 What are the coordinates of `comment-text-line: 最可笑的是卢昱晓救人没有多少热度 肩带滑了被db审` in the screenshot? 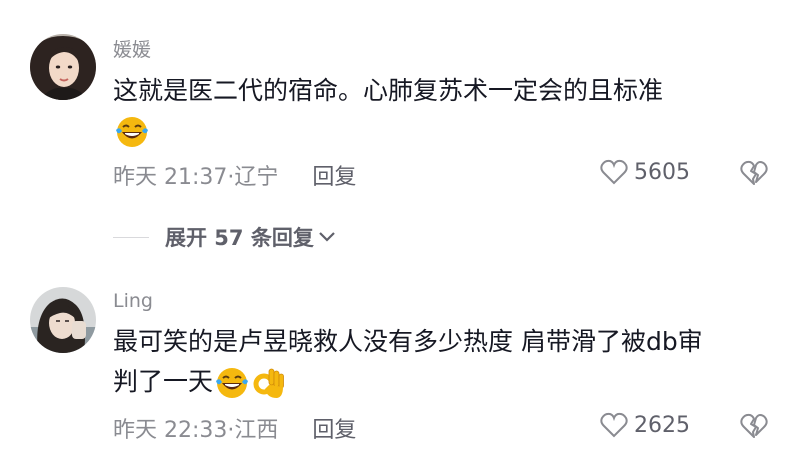 It's located at (408, 341).